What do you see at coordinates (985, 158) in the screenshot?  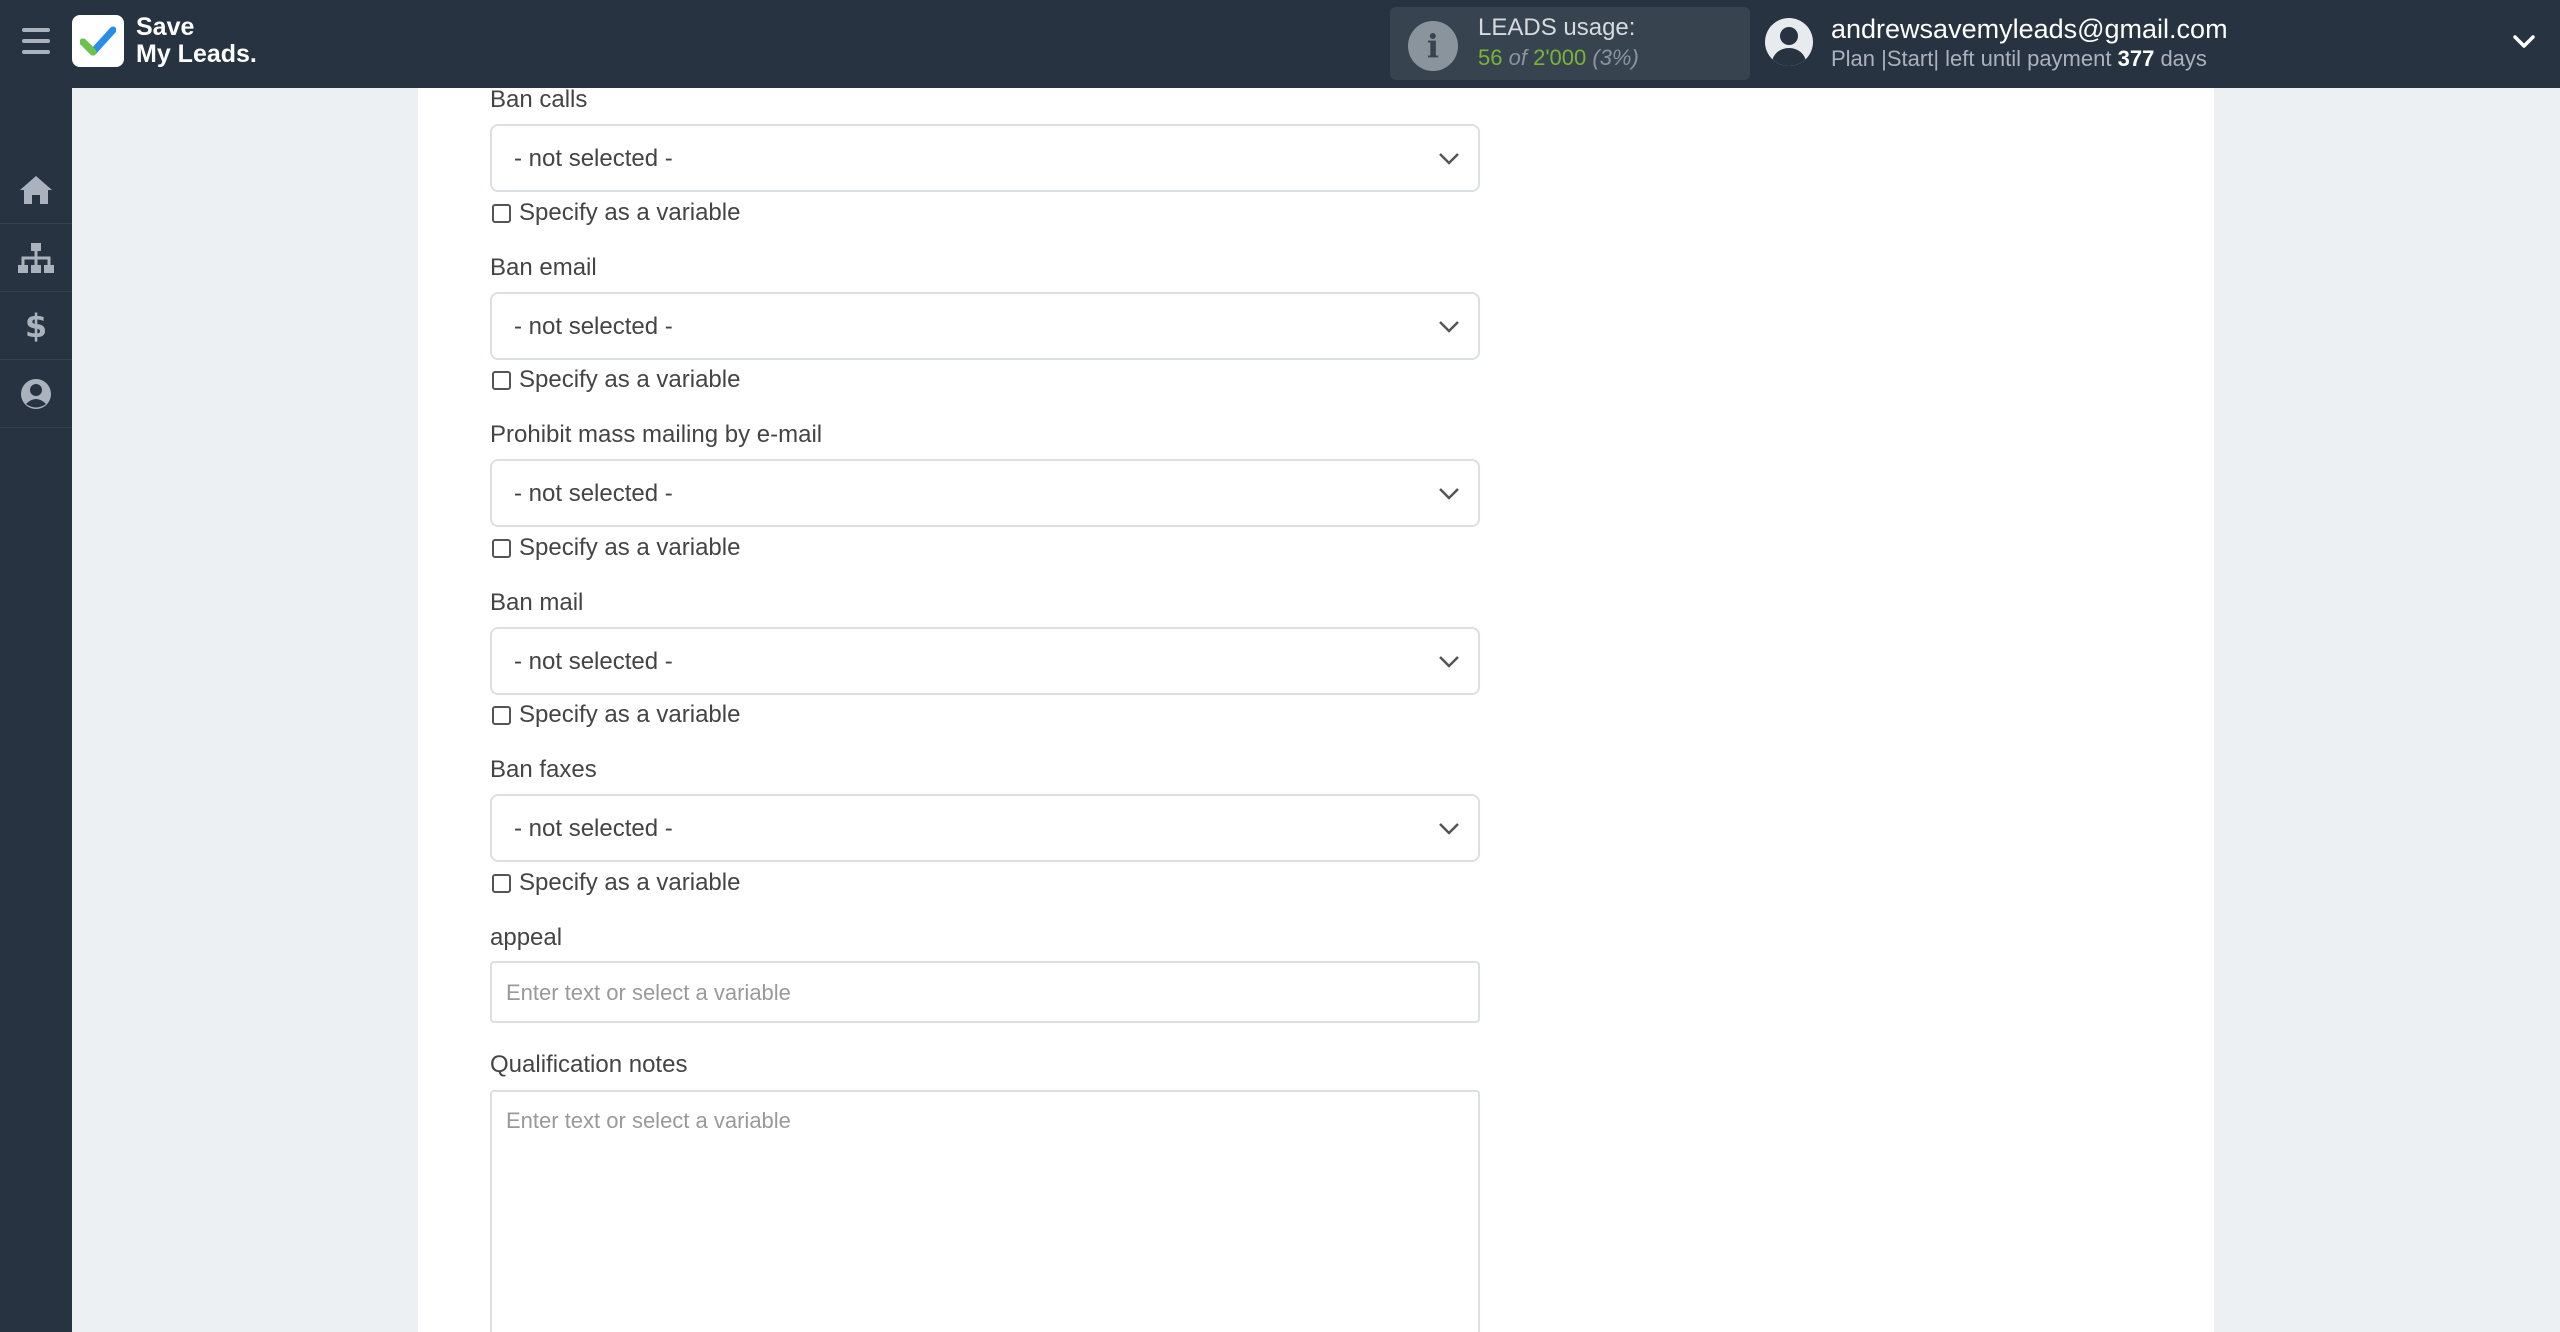 I see `select-ban-calls: - not selected -` at bounding box center [985, 158].